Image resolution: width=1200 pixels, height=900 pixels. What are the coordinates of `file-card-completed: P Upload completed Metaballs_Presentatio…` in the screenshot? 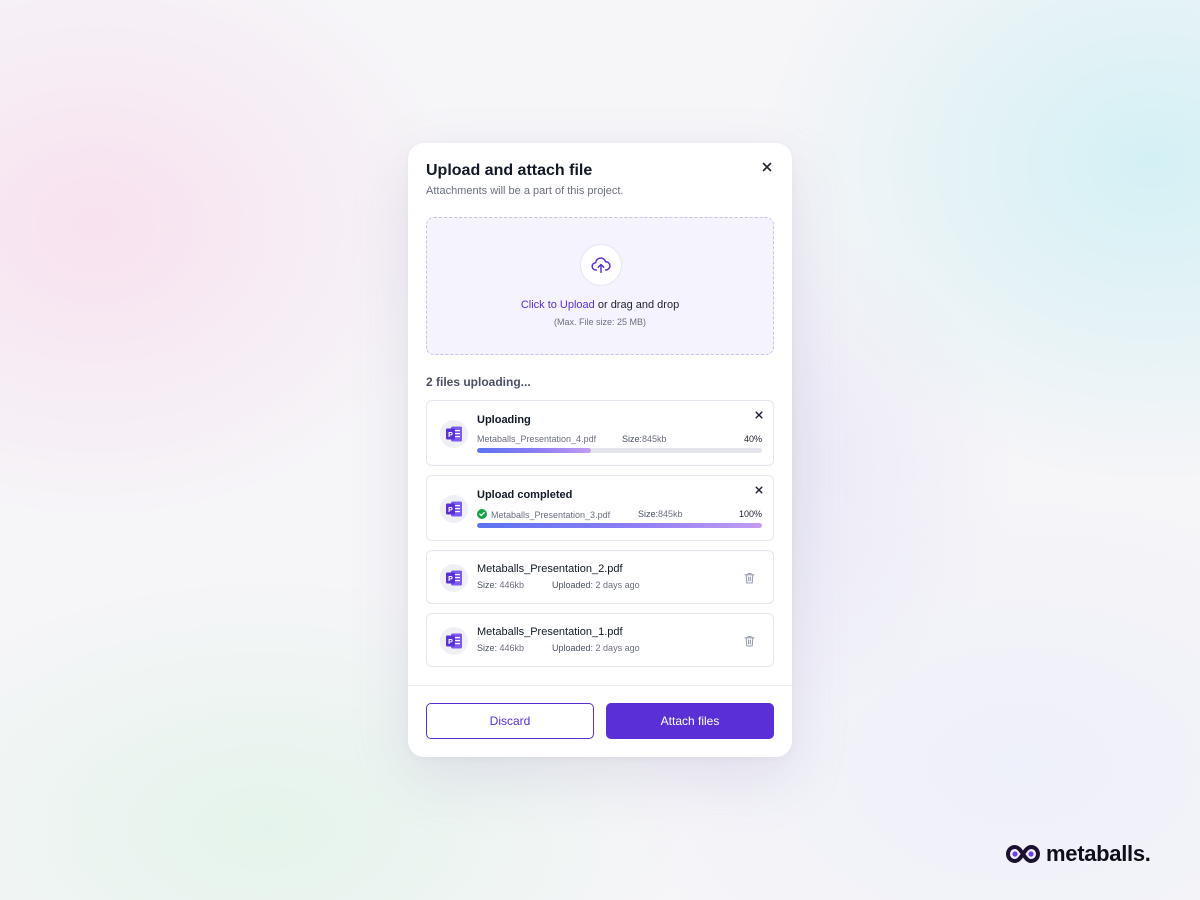 It's located at (600, 508).